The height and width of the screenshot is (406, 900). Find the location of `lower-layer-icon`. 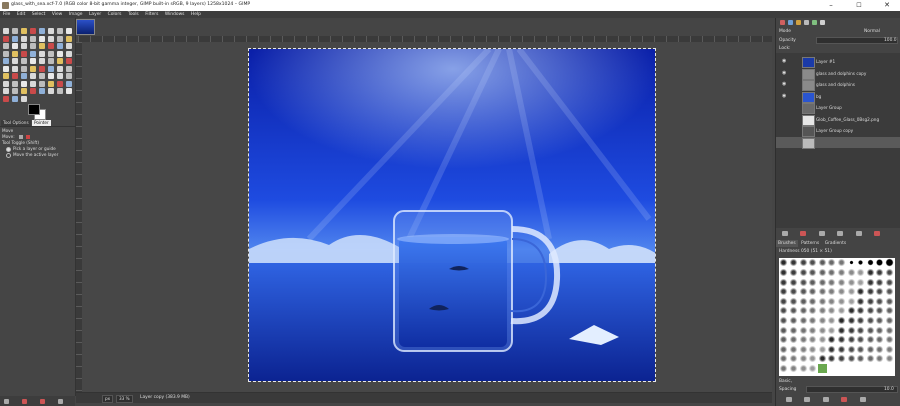

lower-layer-icon is located at coordinates (840, 233).